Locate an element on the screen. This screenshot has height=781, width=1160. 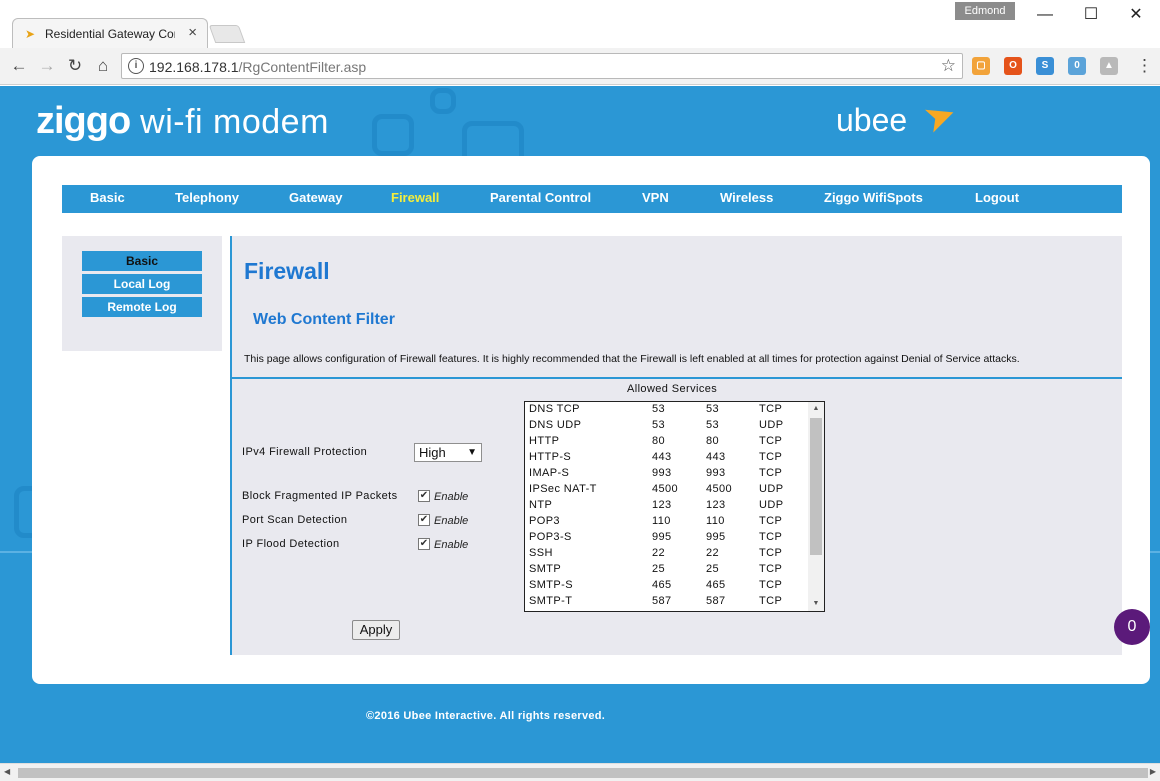
profile-badge: Edmond is located at coordinates (985, 11).